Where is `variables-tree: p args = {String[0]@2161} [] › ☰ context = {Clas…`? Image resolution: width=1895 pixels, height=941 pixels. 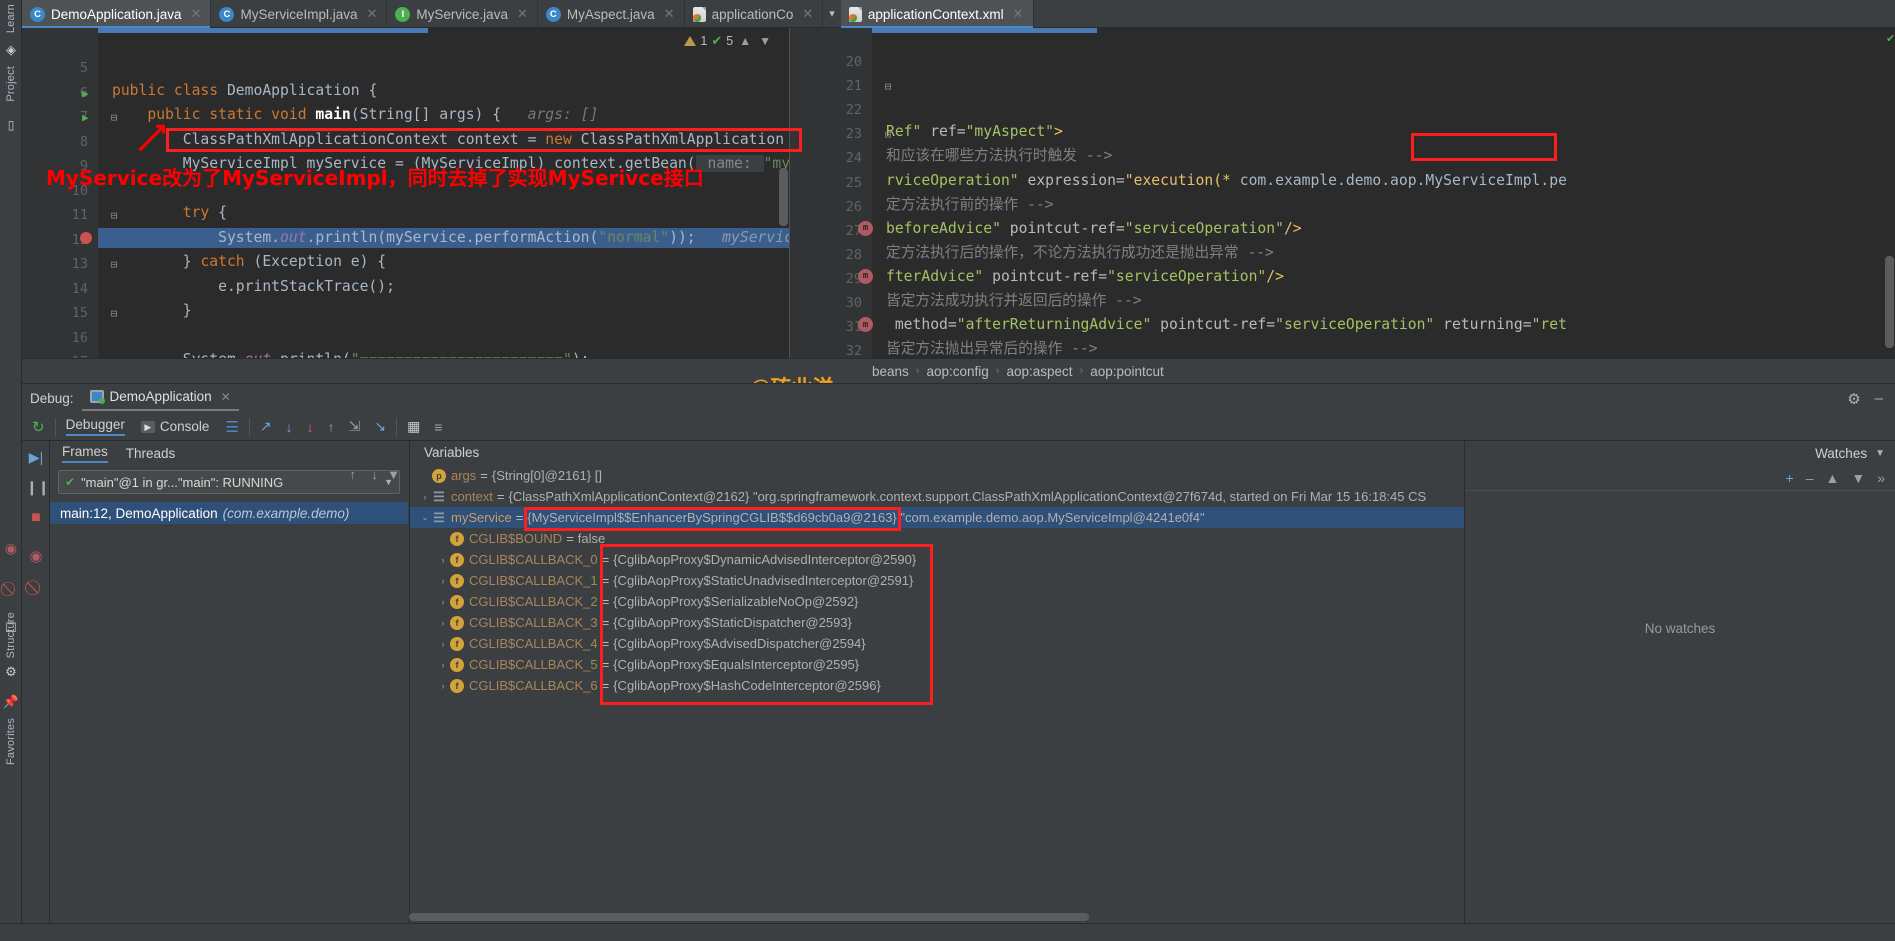 variables-tree: p args = {String[0]@2161} [] › ☰ context = {Clas… is located at coordinates (937, 580).